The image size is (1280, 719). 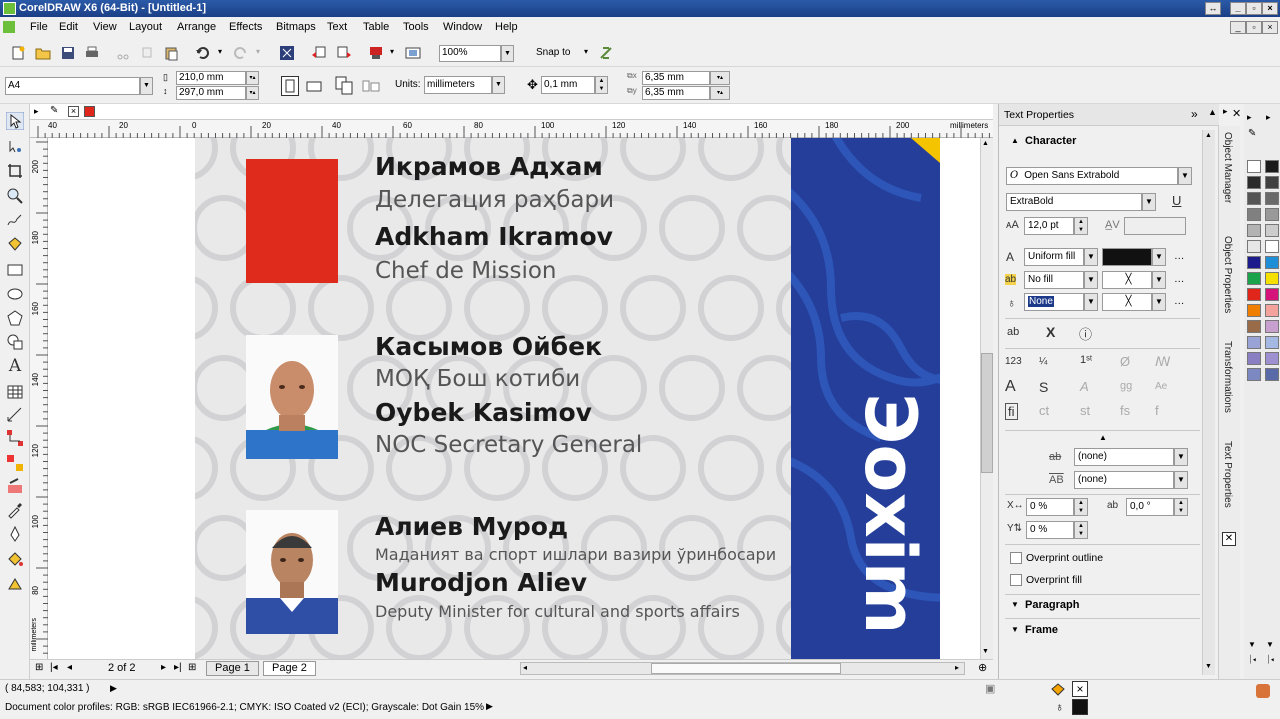 What do you see at coordinates (15, 415) in the screenshot?
I see `dimension-tool-icon` at bounding box center [15, 415].